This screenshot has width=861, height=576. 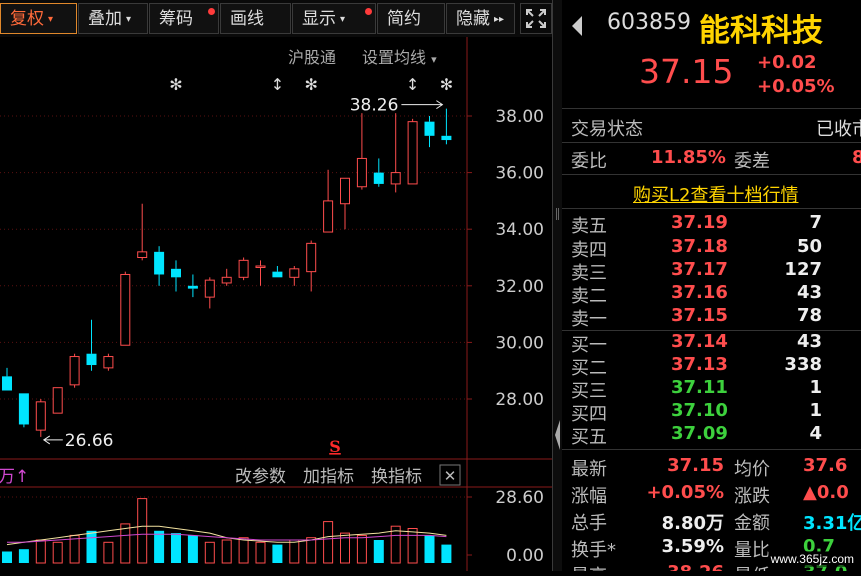 I want to click on book-level-price: 37.16, so click(x=699, y=292).